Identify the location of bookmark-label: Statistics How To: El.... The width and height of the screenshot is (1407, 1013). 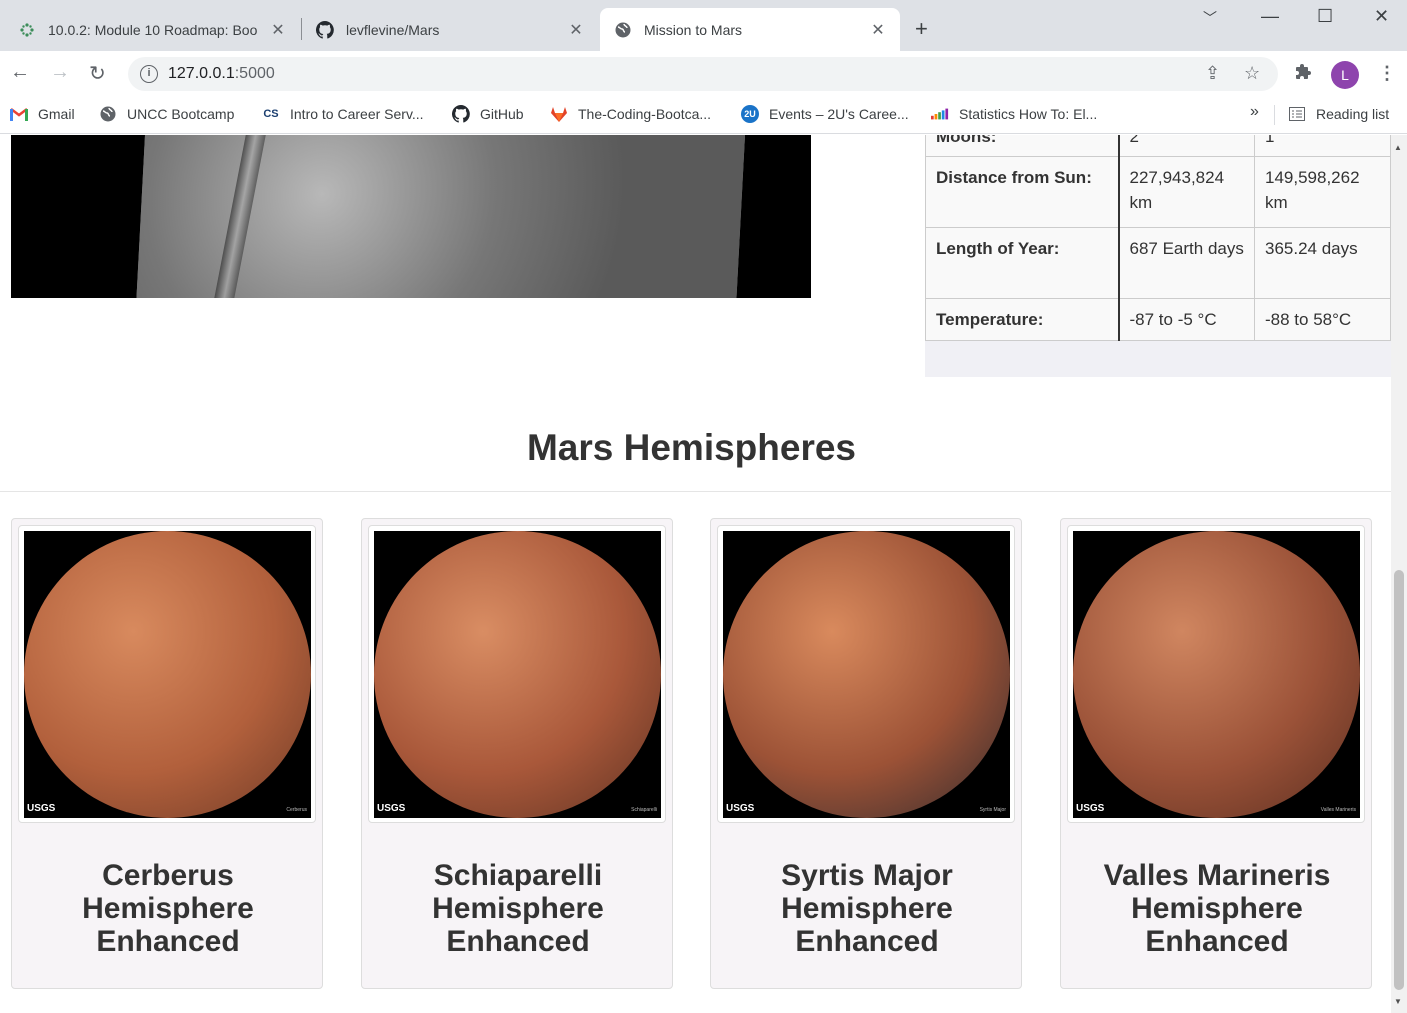
(1028, 114).